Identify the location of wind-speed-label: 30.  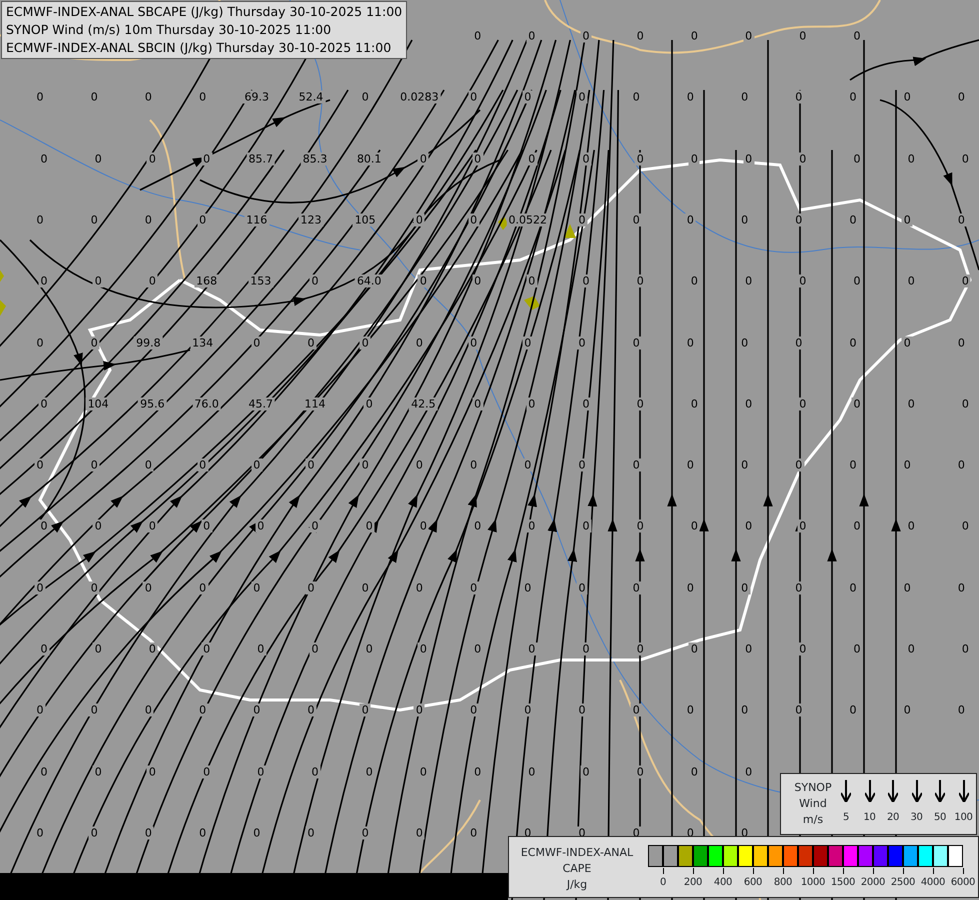
(916, 818).